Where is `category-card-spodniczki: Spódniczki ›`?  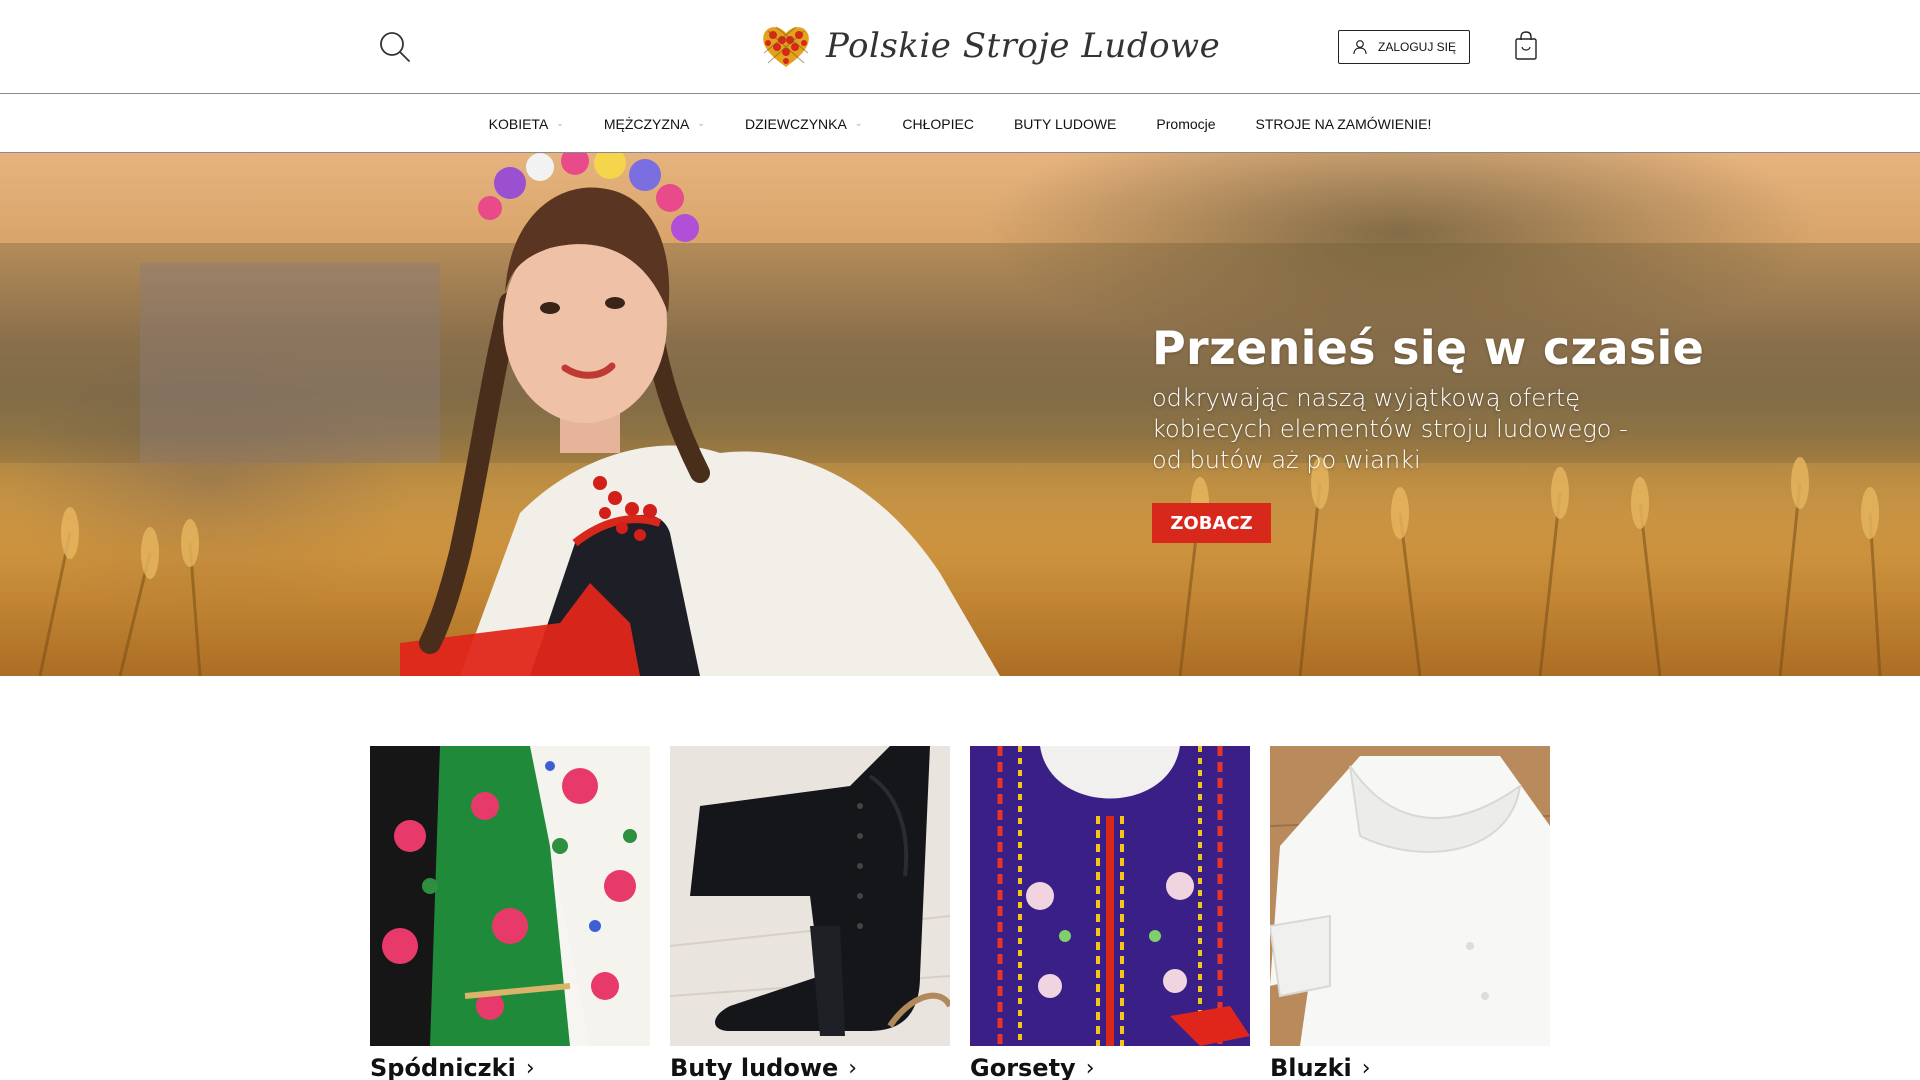
category-card-spodniczki: Spódniczki › is located at coordinates (510, 913).